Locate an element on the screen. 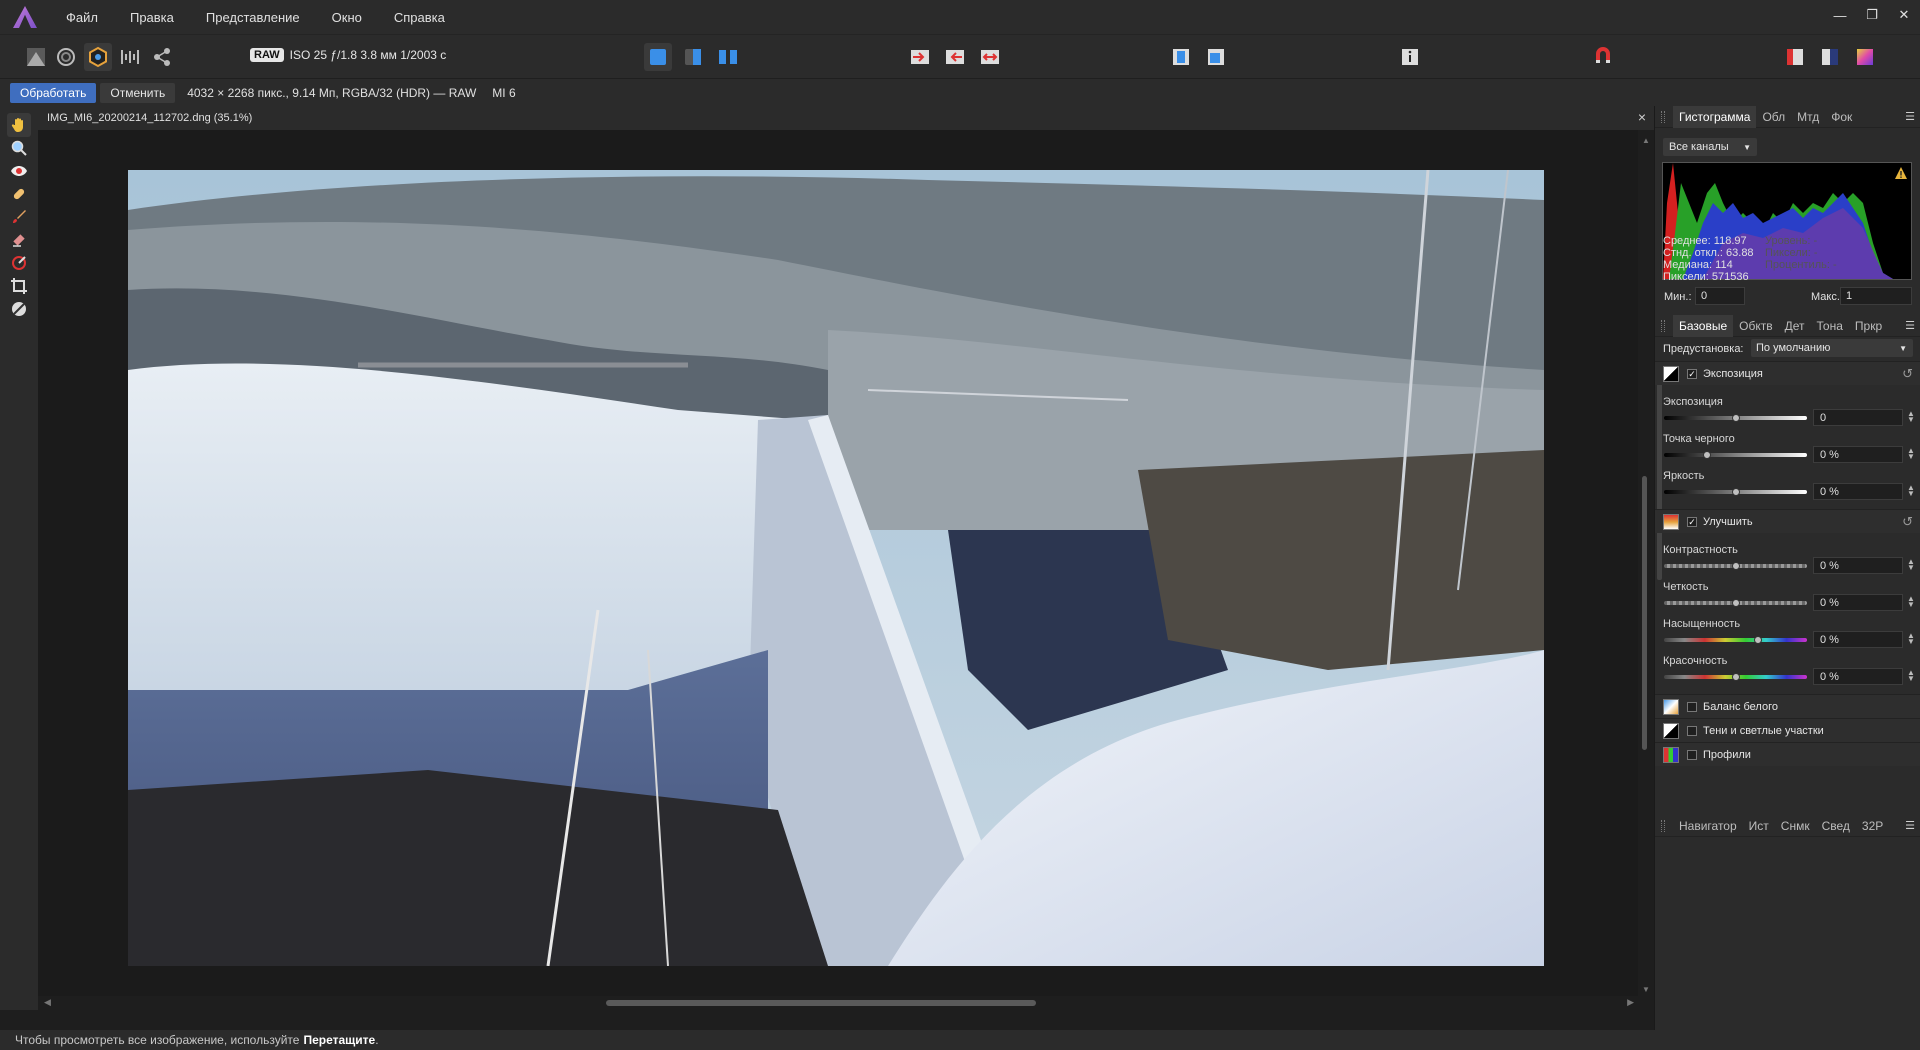 This screenshot has height=1050, width=1920. photo-persona-button is located at coordinates (36, 57).